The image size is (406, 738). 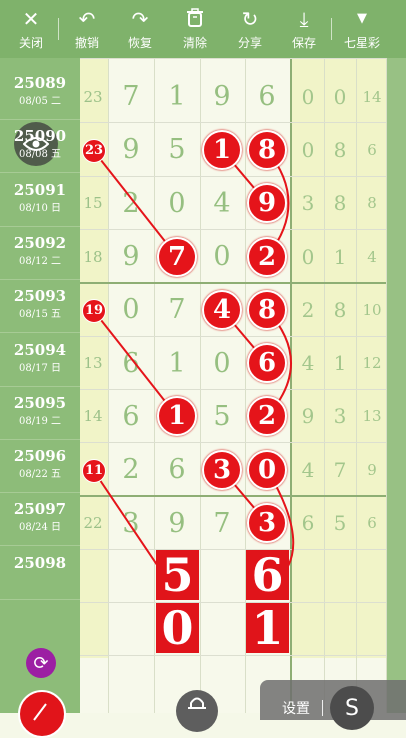 What do you see at coordinates (40, 519) in the screenshot?
I see `issue-cell: 25097 08/24 日` at bounding box center [40, 519].